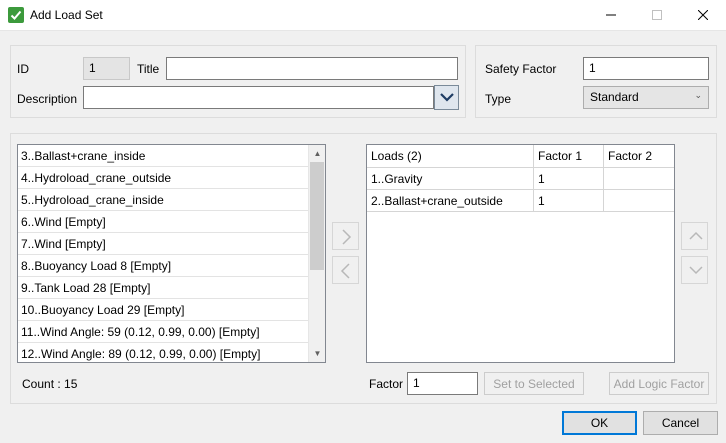  I want to click on chevron-left-icon, so click(345, 271).